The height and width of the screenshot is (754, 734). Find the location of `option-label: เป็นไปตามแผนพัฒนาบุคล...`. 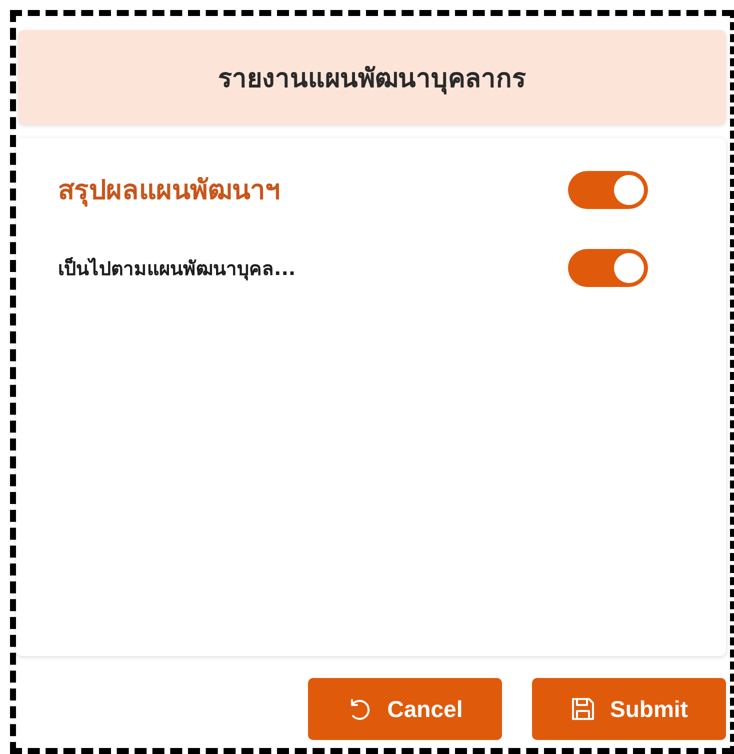

option-label: เป็นไปตามแผนพัฒนาบุคล... is located at coordinates (177, 269).